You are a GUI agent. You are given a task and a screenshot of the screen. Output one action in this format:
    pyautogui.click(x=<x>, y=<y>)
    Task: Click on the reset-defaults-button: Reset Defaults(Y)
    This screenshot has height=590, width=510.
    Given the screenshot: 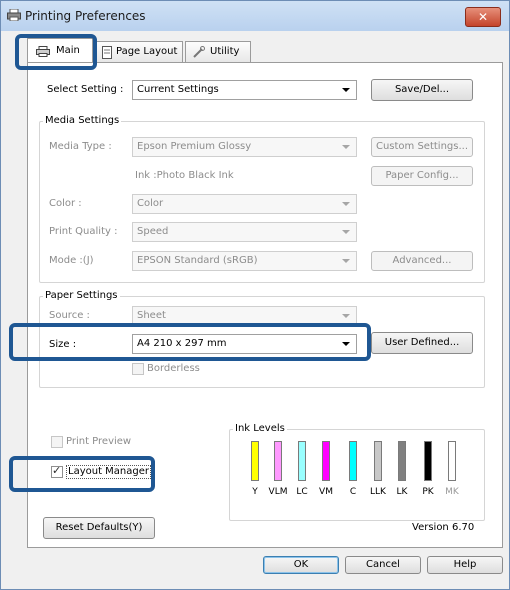 What is the action you would take?
    pyautogui.click(x=99, y=528)
    